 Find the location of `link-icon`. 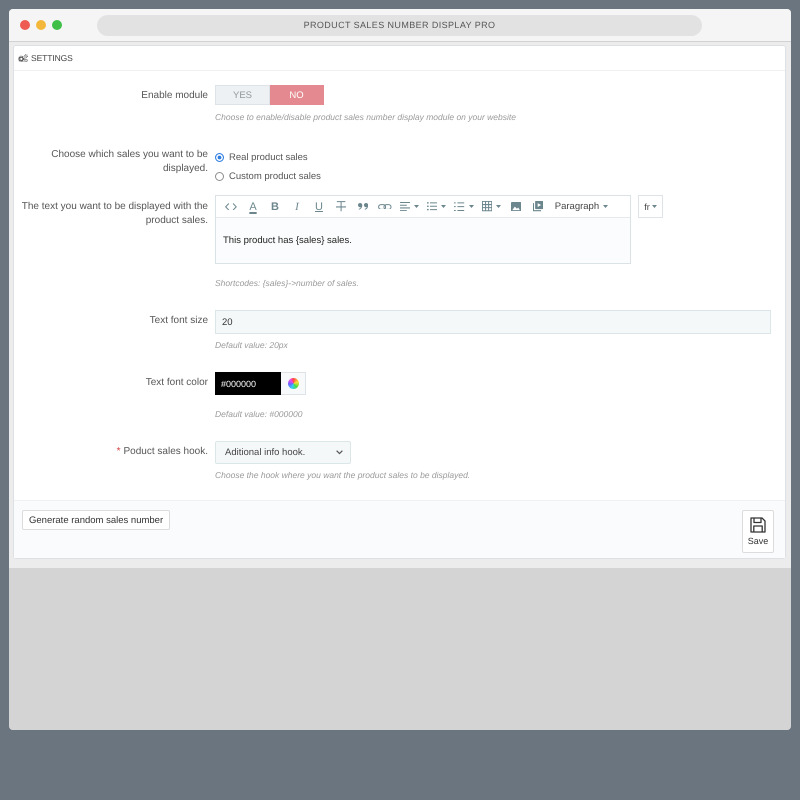

link-icon is located at coordinates (385, 207).